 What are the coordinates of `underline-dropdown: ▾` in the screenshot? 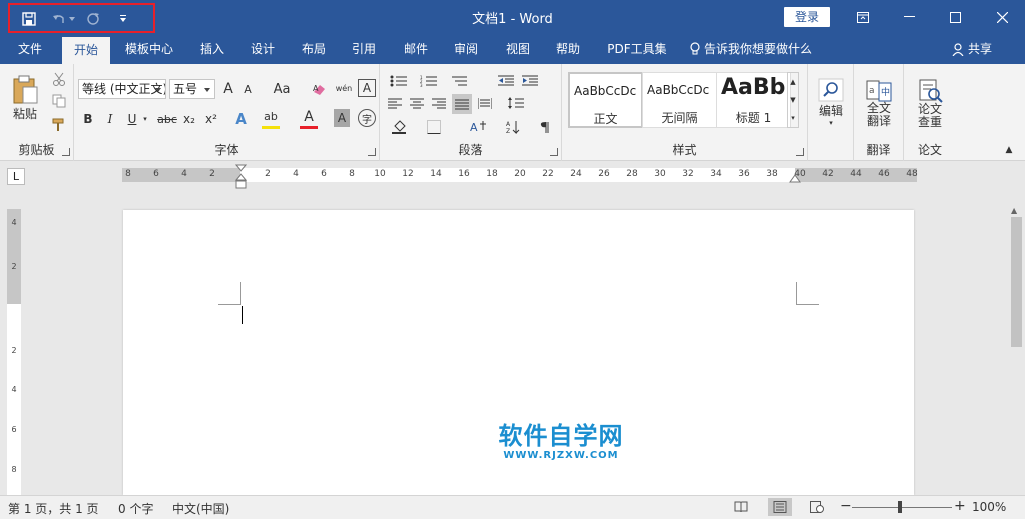 It's located at (145, 119).